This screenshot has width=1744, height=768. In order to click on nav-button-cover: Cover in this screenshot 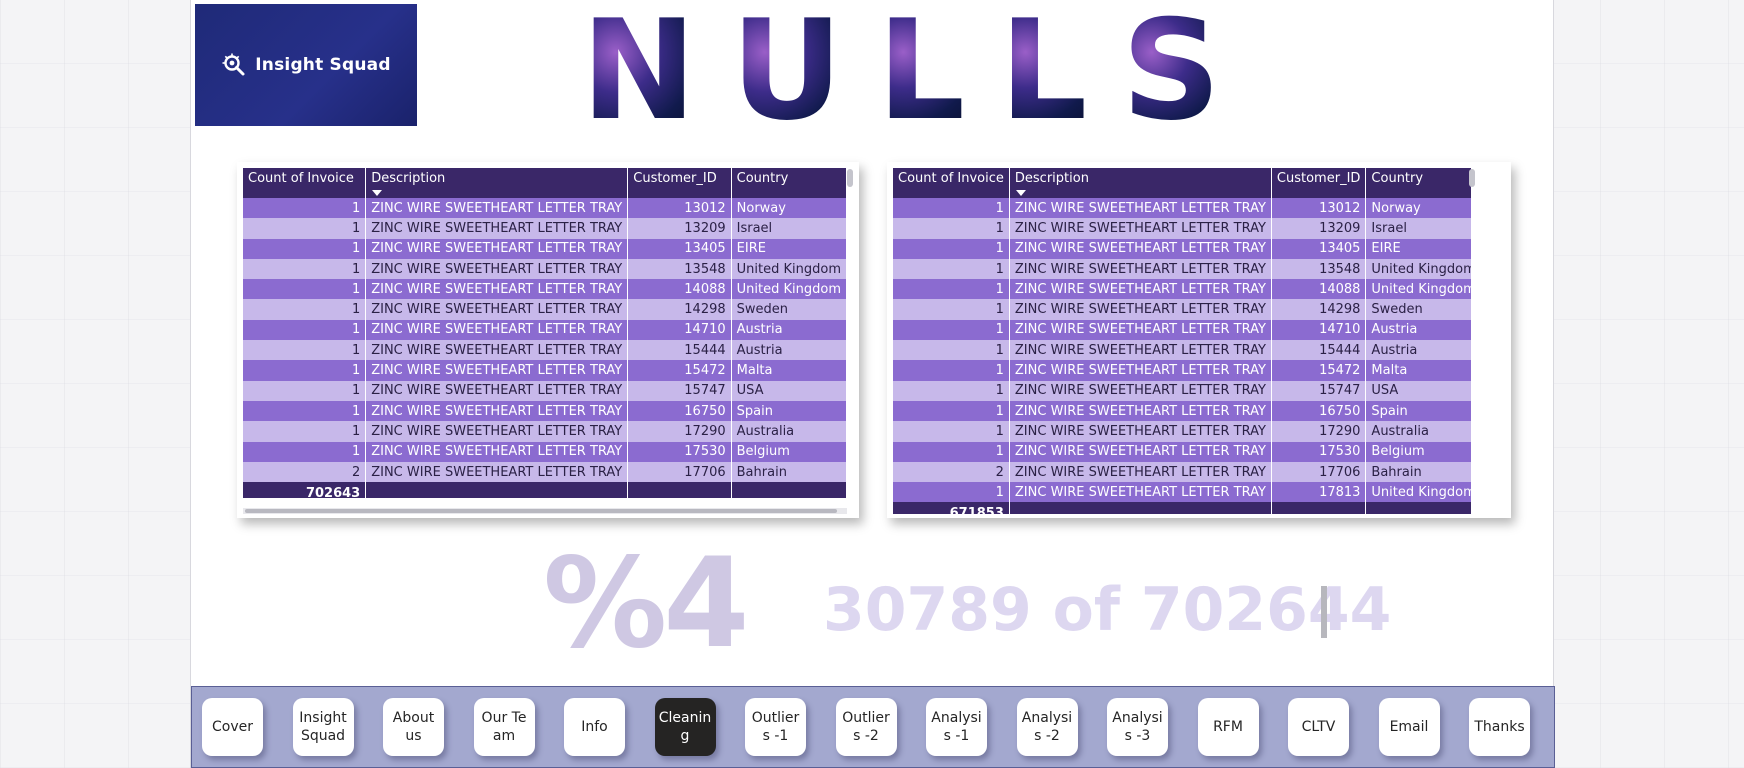, I will do `click(232, 727)`.